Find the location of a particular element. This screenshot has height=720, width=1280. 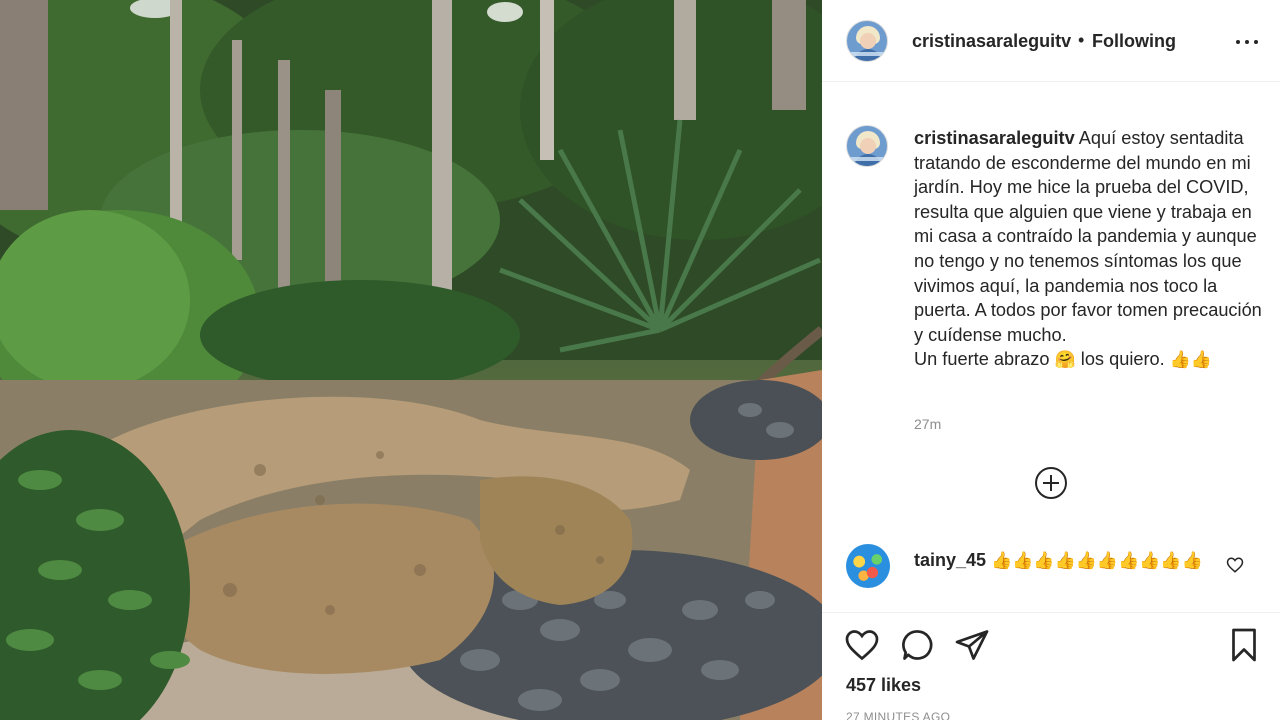

hug-emoji: 🤗 is located at coordinates (1065, 360).